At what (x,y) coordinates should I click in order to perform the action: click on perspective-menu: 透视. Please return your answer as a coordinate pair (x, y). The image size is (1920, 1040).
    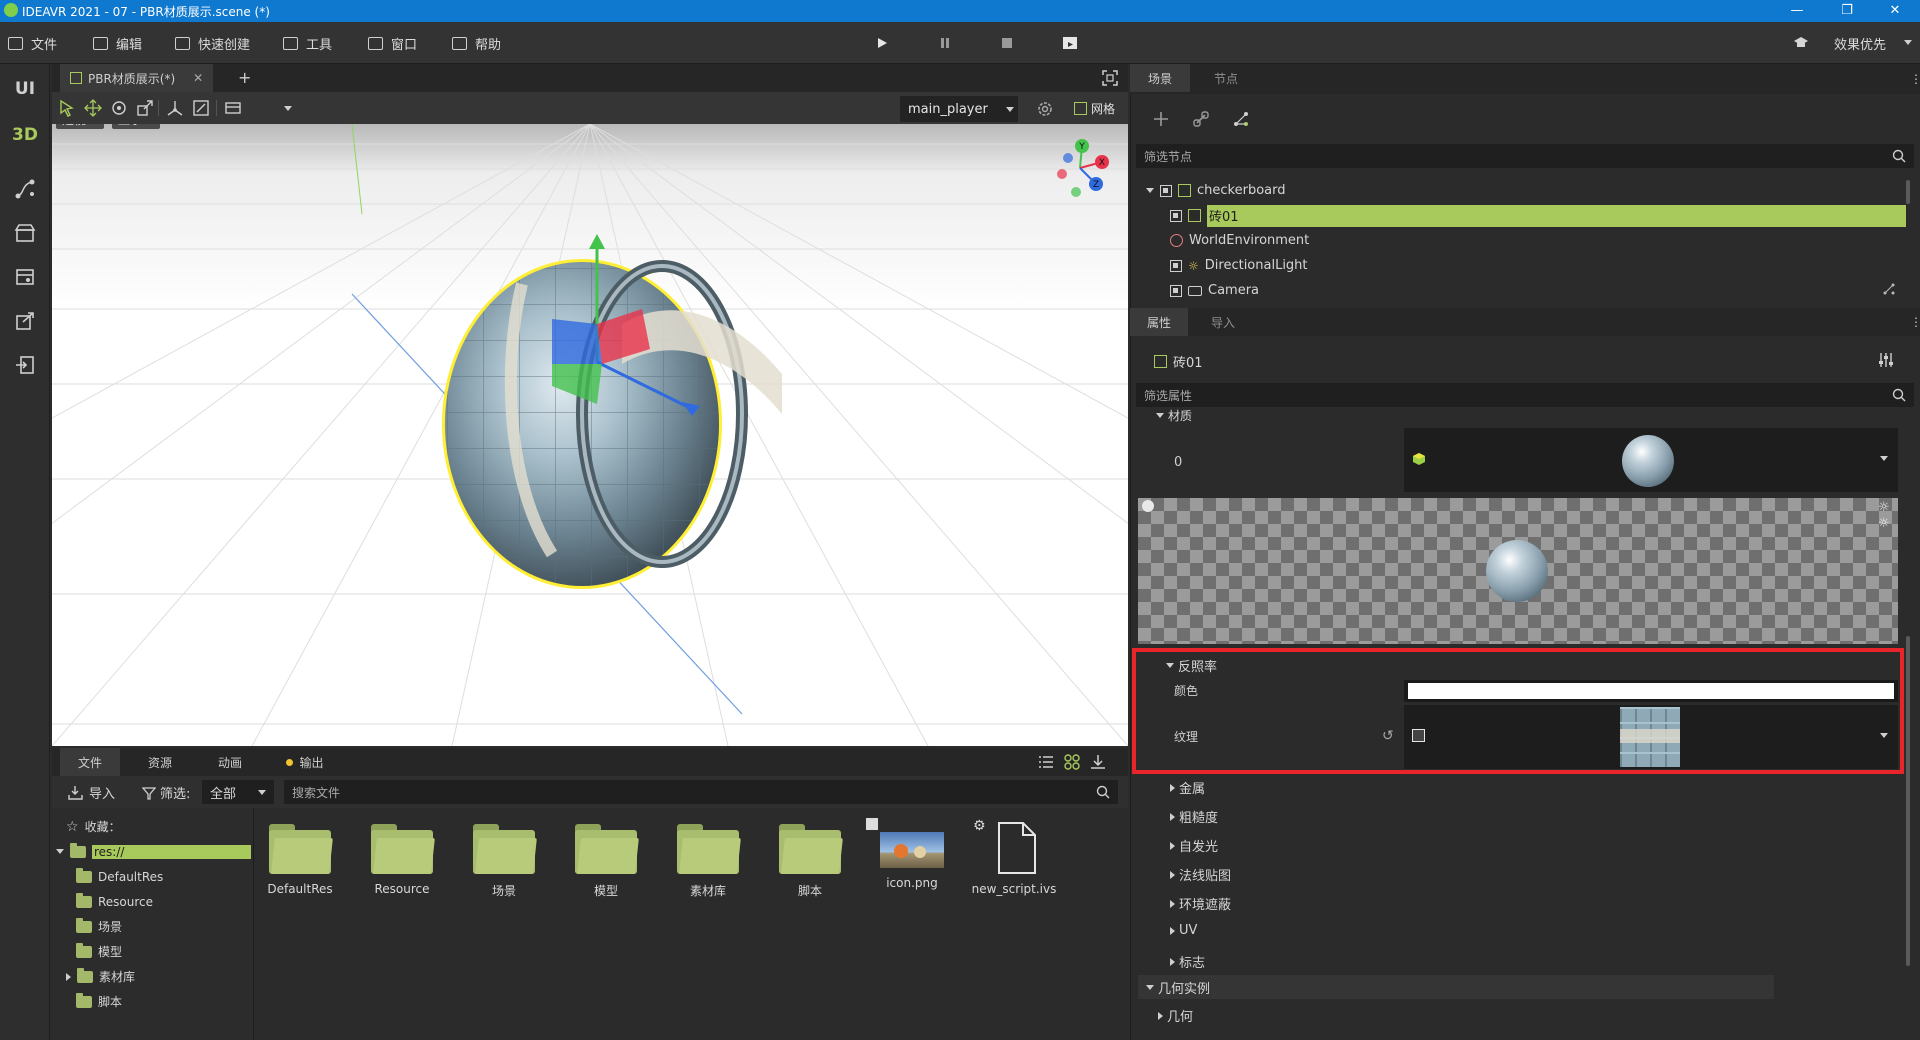
    Looking at the image, I should click on (80, 126).